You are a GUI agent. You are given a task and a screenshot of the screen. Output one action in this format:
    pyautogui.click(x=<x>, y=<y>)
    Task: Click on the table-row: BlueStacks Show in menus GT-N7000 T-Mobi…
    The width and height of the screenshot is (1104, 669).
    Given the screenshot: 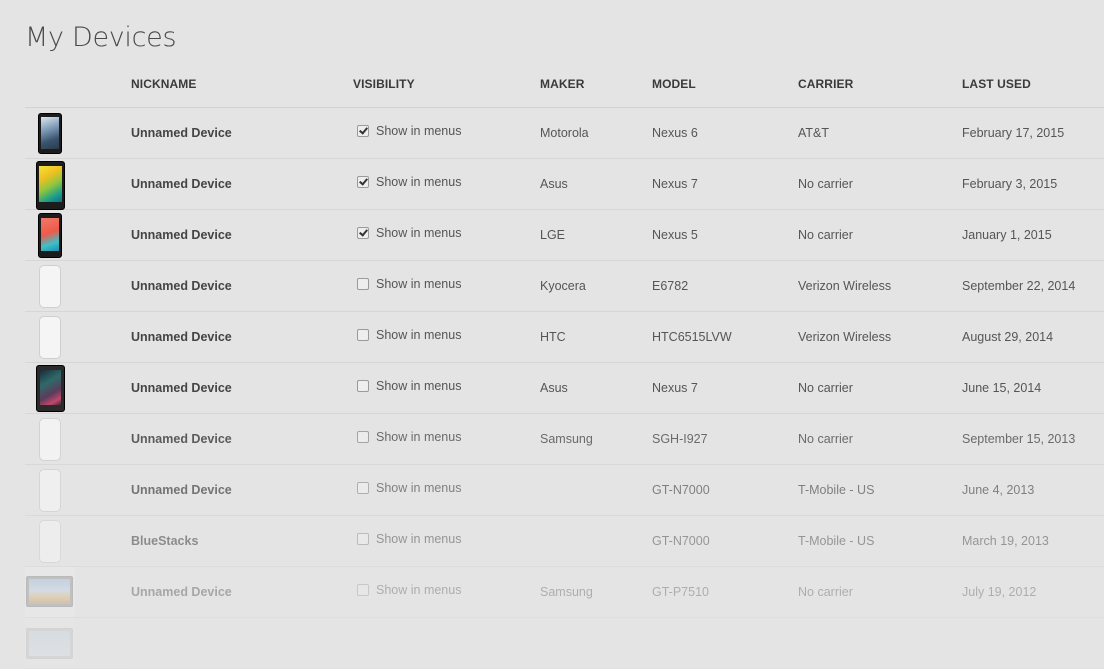 What is the action you would take?
    pyautogui.click(x=564, y=541)
    